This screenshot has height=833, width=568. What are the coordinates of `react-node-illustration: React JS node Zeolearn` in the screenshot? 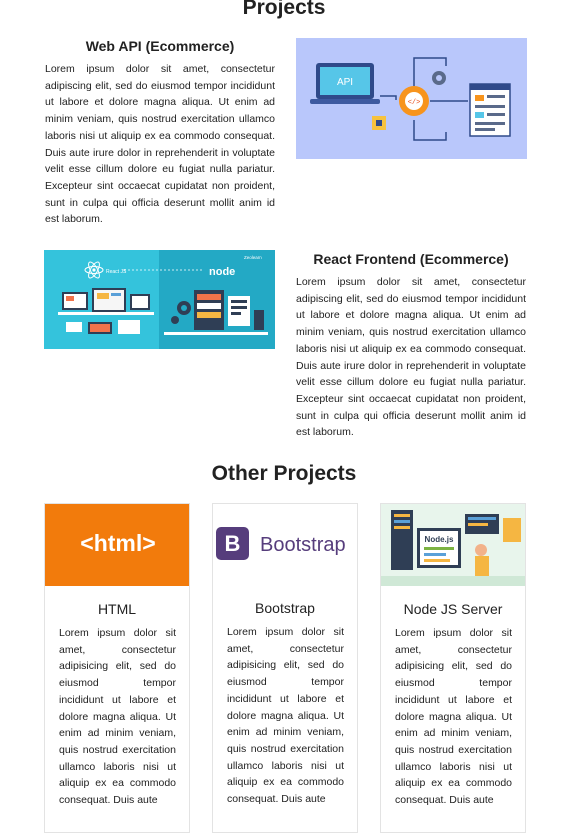 It's located at (159, 299).